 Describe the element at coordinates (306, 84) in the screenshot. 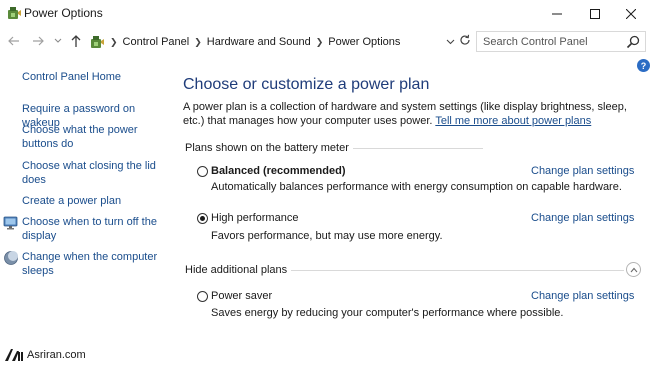

I see `page-title: Choose or customize a power plan` at that location.